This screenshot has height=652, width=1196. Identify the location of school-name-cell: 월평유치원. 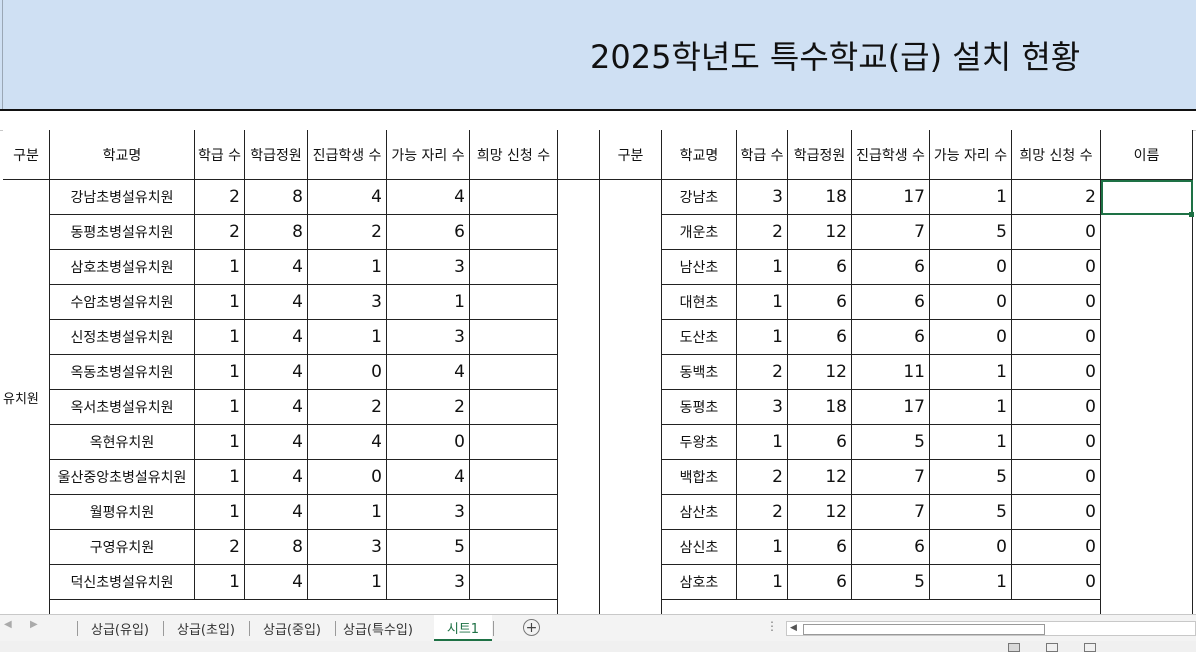
(122, 512).